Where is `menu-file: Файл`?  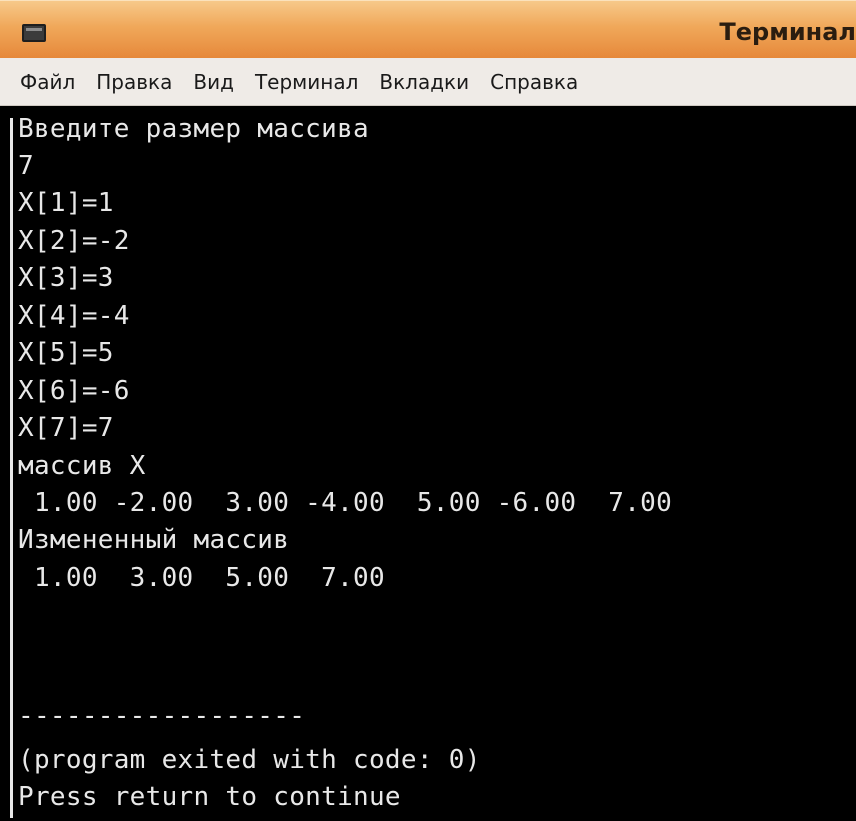
menu-file: Файл is located at coordinates (47, 82).